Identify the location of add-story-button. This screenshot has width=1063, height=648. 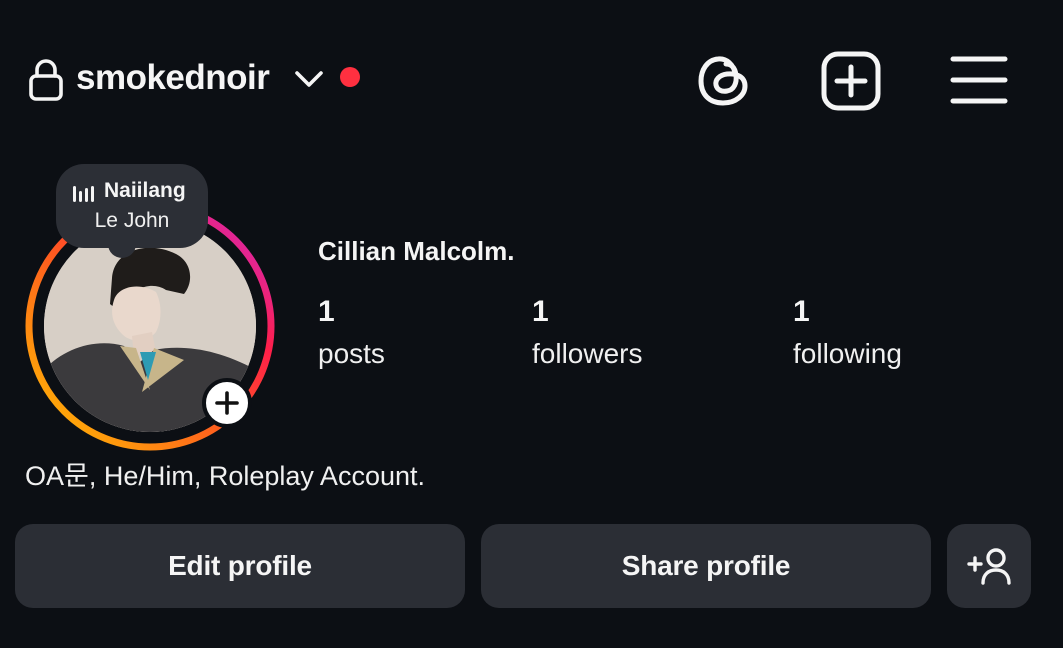
(227, 403).